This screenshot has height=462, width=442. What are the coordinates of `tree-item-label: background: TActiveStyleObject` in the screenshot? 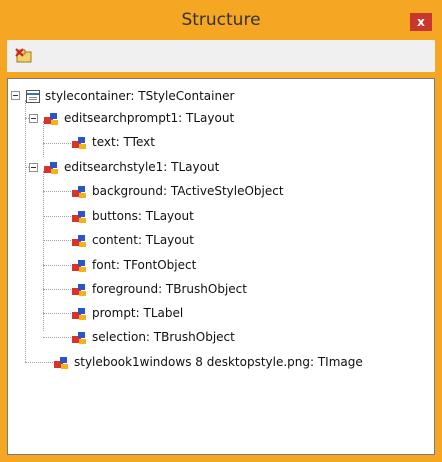 It's located at (188, 191).